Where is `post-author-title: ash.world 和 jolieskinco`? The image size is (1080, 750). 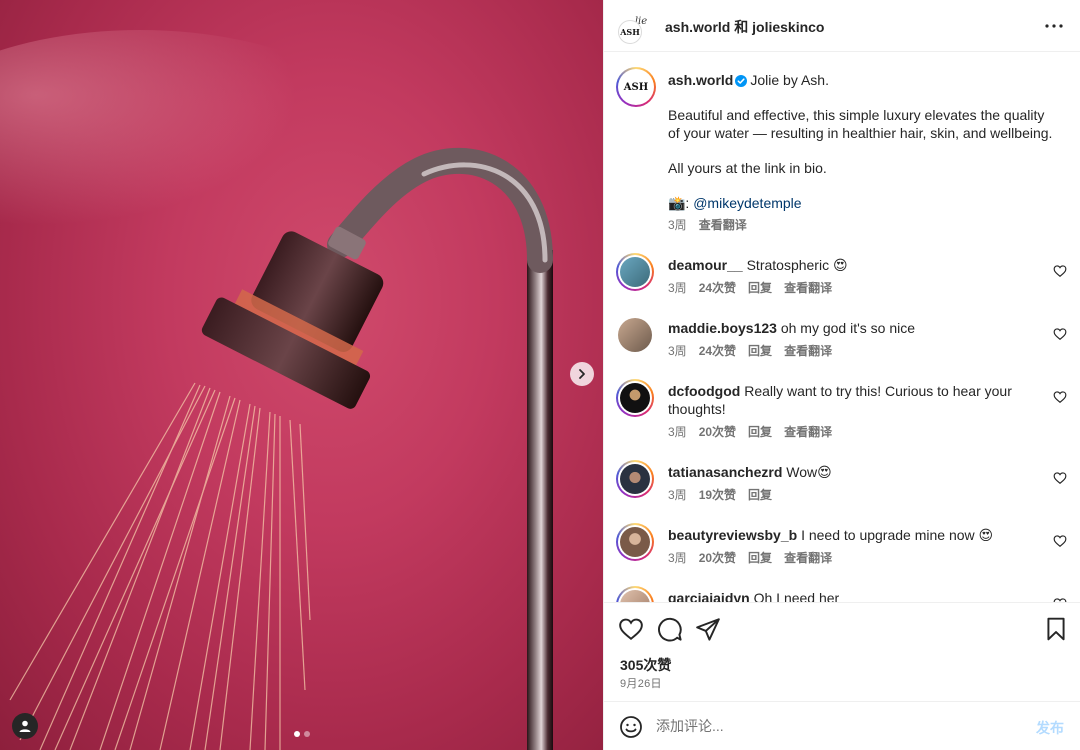 post-author-title: ash.world 和 jolieskinco is located at coordinates (744, 27).